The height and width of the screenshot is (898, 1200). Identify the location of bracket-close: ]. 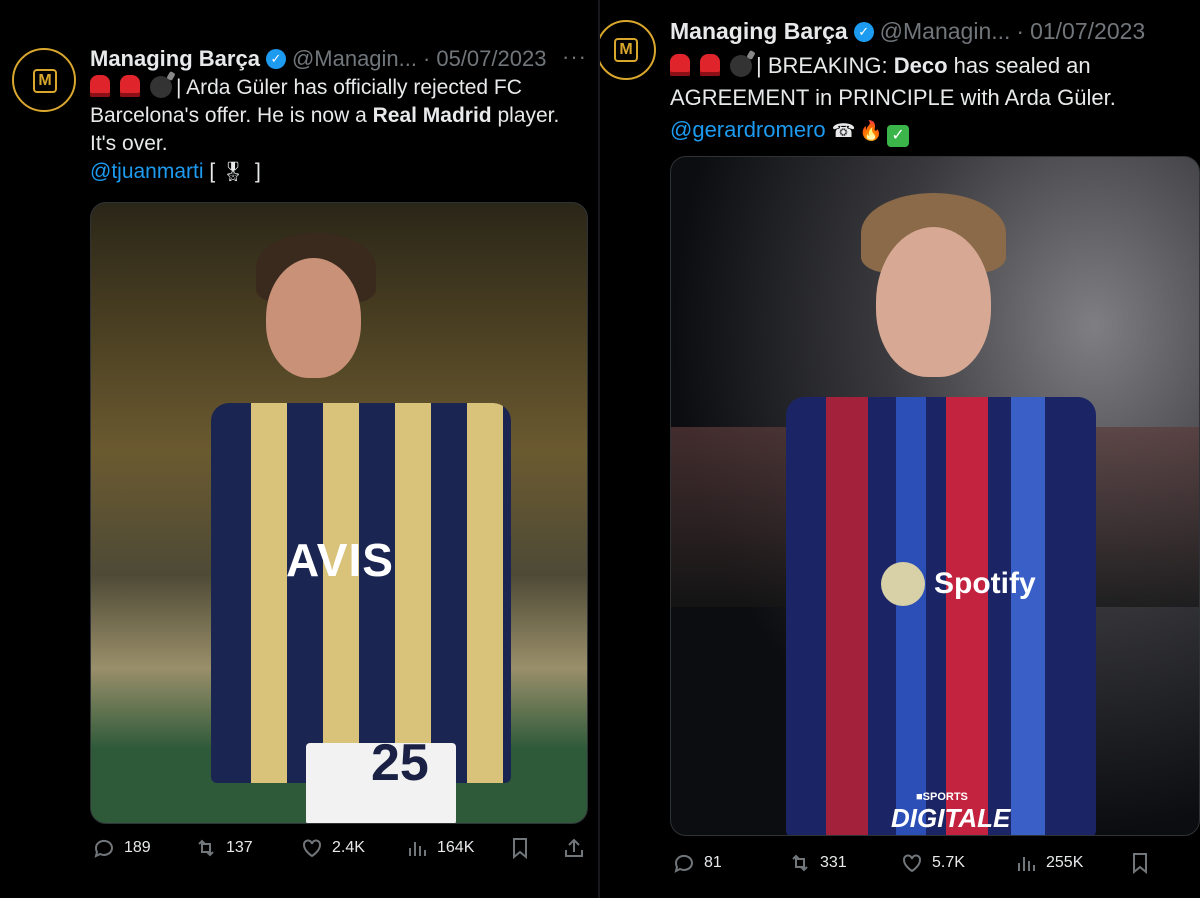
(255, 171).